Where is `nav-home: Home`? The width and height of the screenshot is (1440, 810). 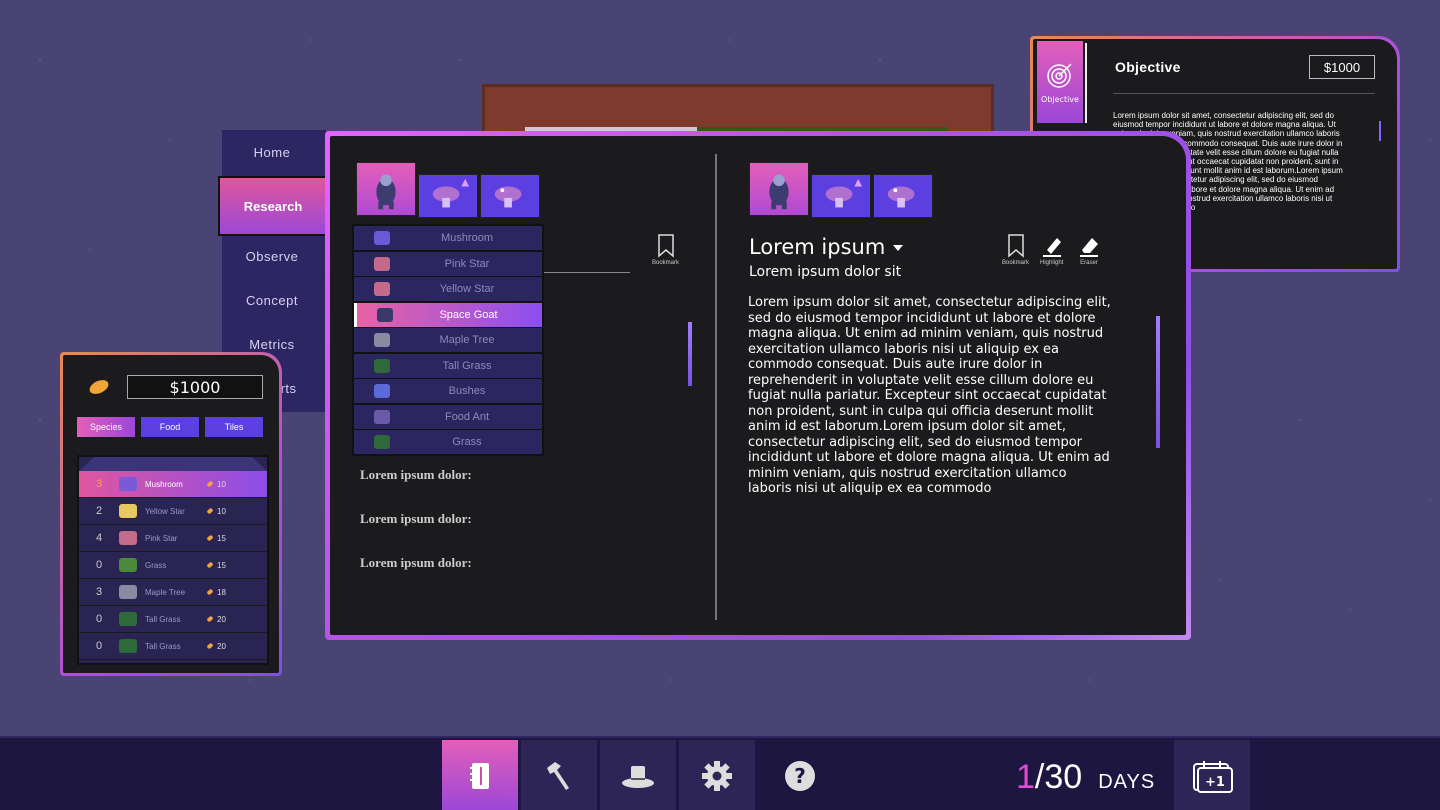
nav-home: Home is located at coordinates (272, 152).